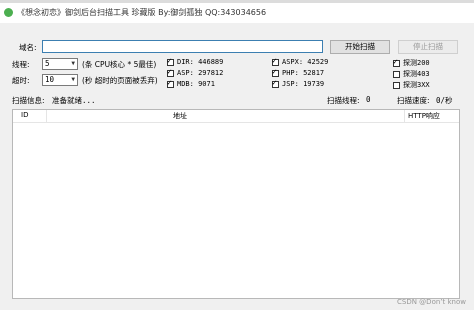 Image resolution: width=474 pixels, height=310 pixels. I want to click on title-bar: 《想念初恋》御剑后台扫描工具 珍藏版 By:御剑孤独 QQ:343034656, so click(237, 13).